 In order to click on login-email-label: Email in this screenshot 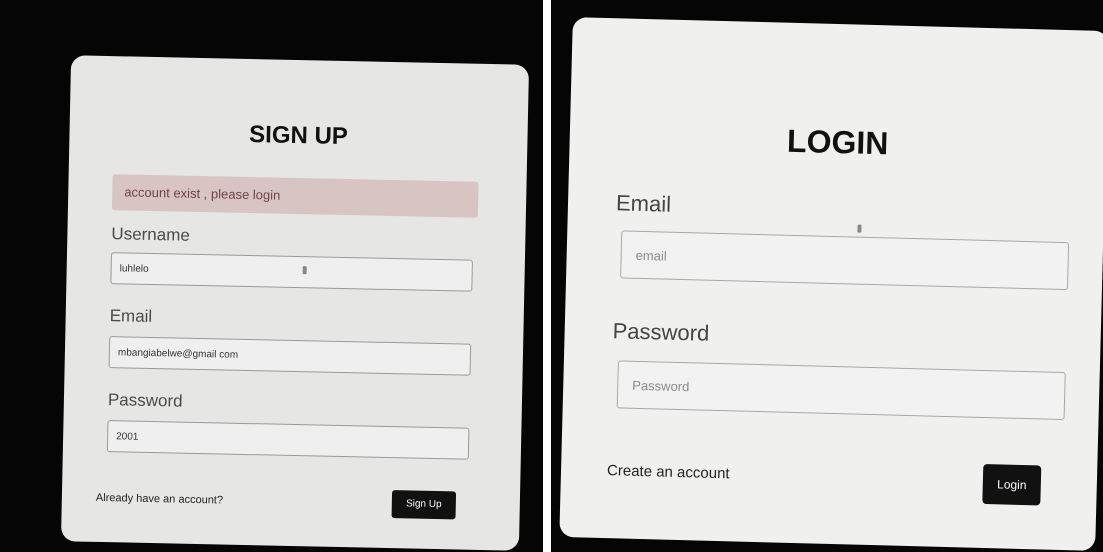, I will do `click(643, 203)`.